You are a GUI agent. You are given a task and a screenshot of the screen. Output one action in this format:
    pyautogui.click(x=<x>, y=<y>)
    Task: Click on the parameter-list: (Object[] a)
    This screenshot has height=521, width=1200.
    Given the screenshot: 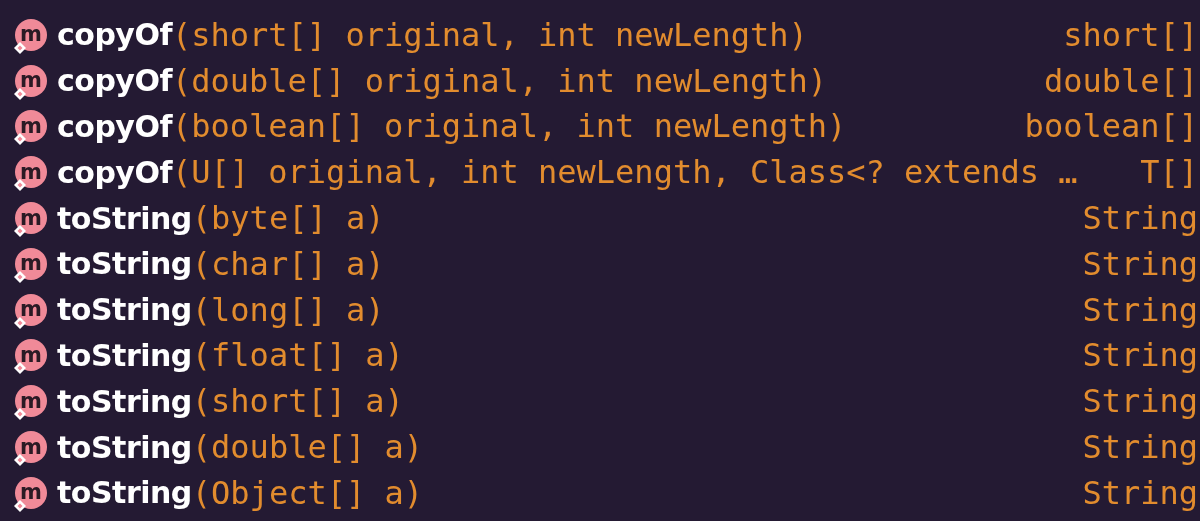 What is the action you would take?
    pyautogui.click(x=637, y=492)
    